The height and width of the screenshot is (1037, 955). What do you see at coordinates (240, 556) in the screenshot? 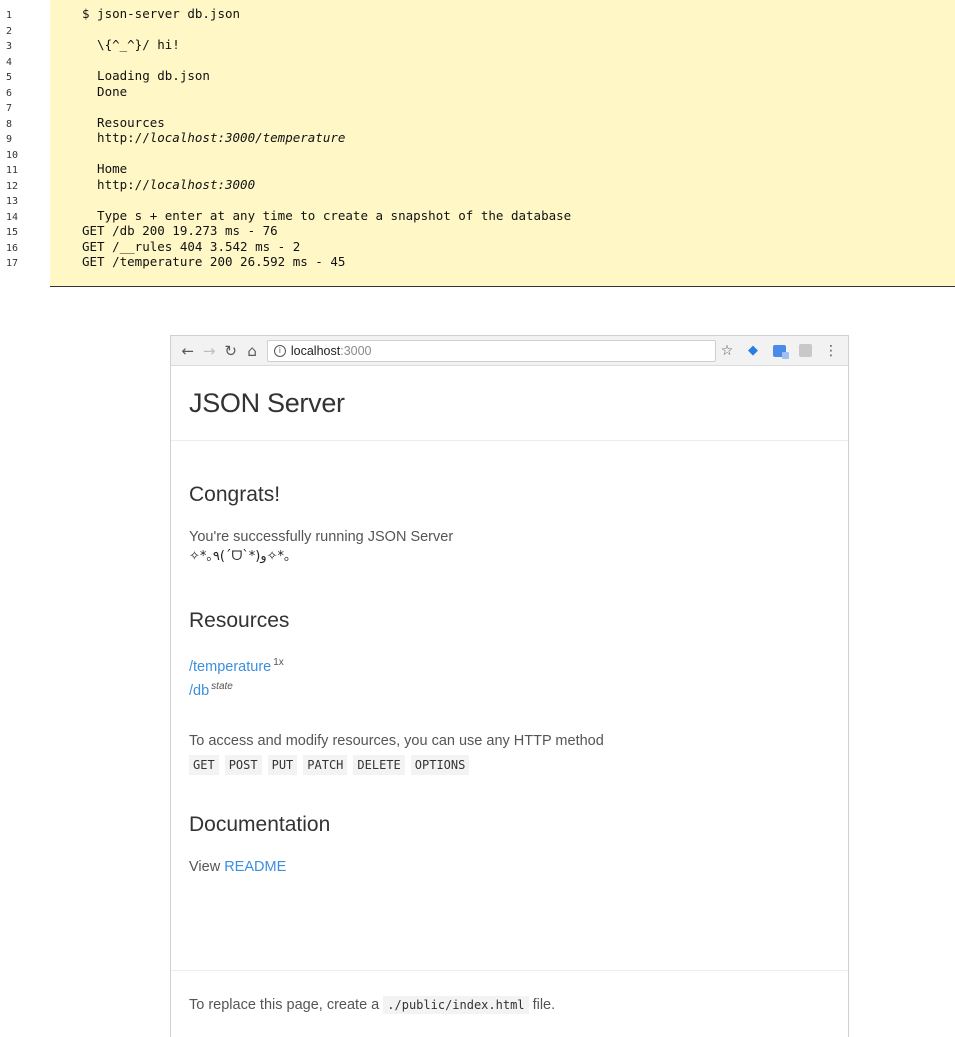
I see `kaomoji: ✧*｡٩(ˊᗜˋ*)و✧*｡` at bounding box center [240, 556].